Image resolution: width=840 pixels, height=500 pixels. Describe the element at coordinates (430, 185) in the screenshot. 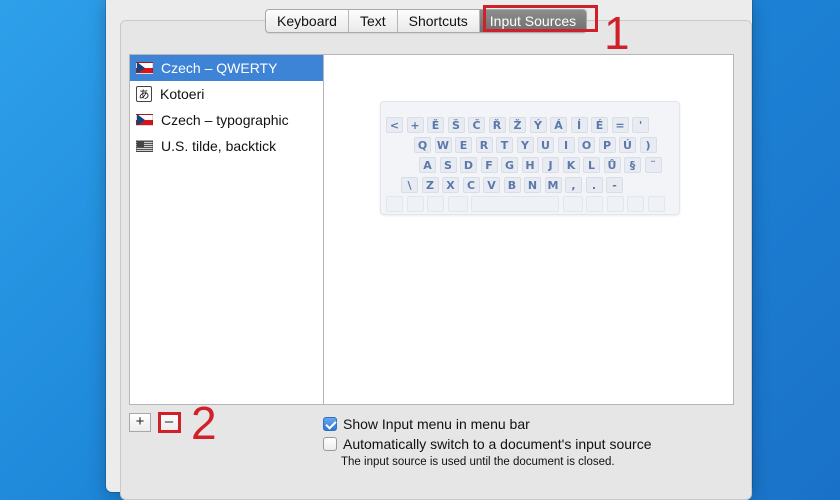

I see `key-cap: Z` at that location.